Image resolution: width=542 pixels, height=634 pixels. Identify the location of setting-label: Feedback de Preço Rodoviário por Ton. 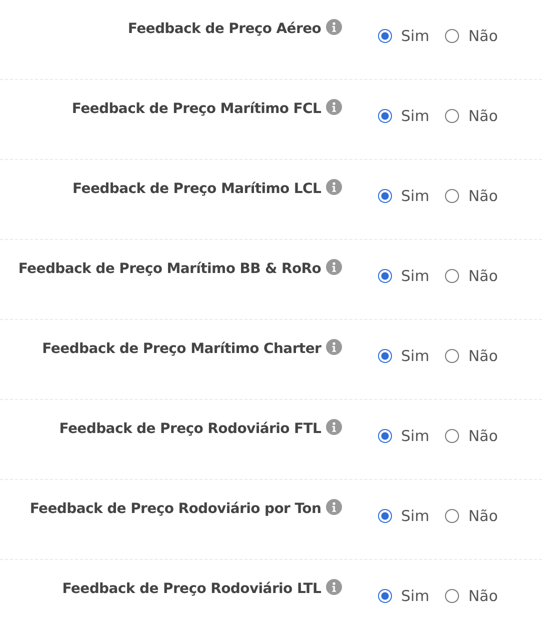
(176, 509).